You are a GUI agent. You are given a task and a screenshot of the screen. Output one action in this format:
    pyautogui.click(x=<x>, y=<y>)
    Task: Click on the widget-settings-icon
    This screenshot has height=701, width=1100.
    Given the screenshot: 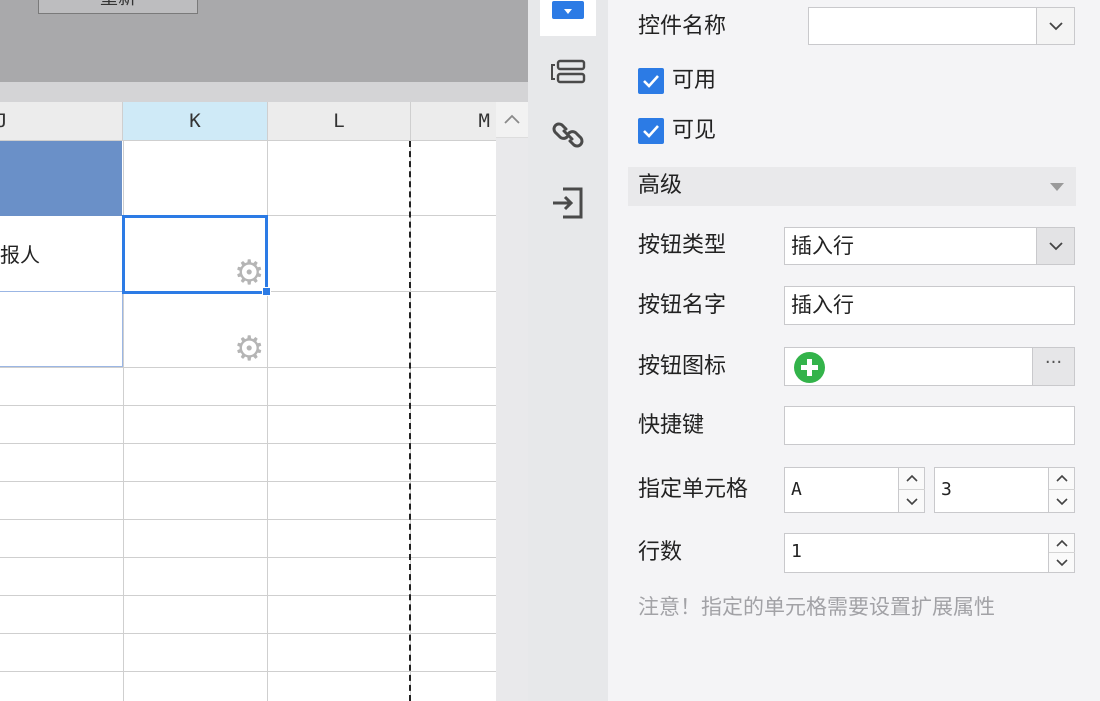 What is the action you would take?
    pyautogui.click(x=568, y=13)
    